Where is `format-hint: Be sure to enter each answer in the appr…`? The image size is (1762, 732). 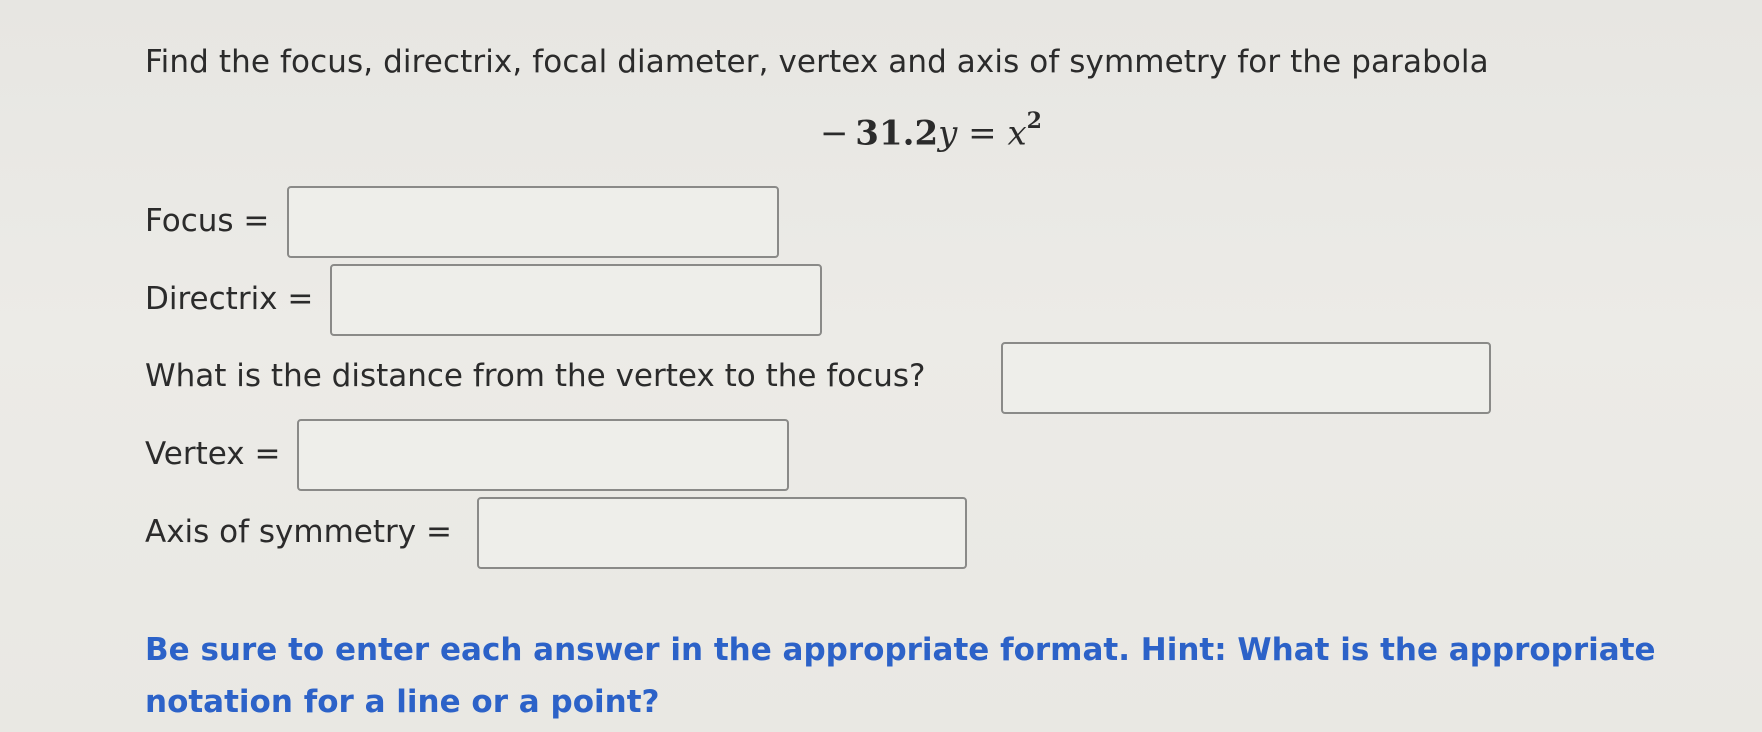
format-hint: Be sure to enter each answer in the appr… is located at coordinates (900, 676).